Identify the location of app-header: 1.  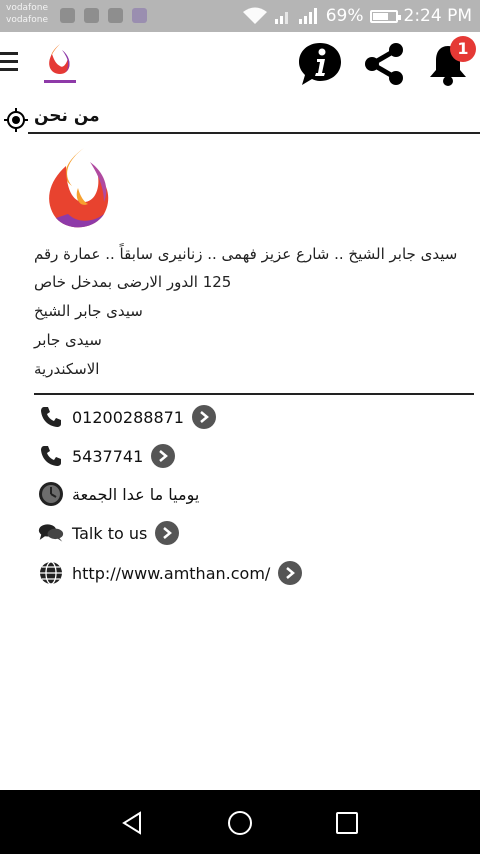
(240, 66).